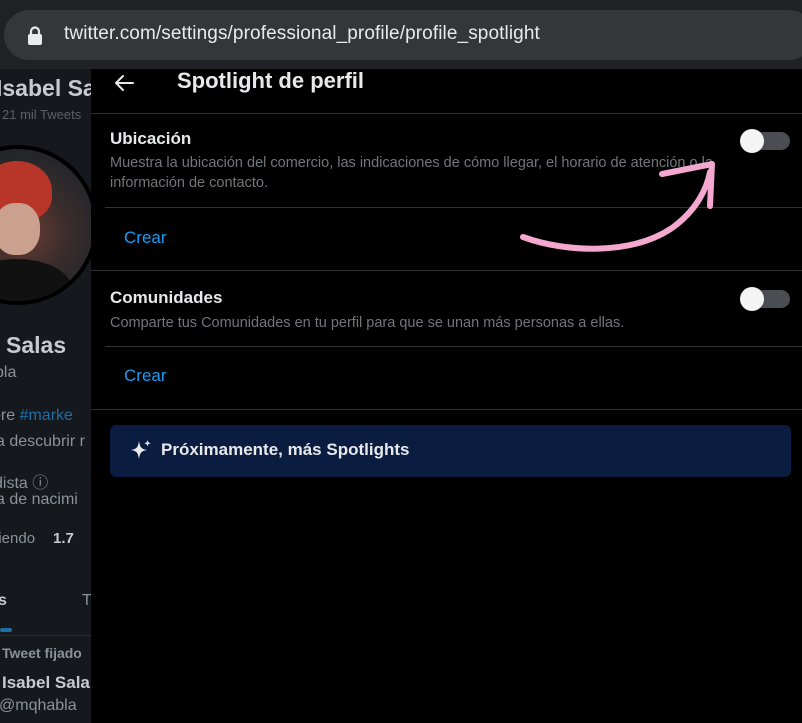 The image size is (802, 723). What do you see at coordinates (285, 449) in the screenshot?
I see `banner-text: Próximamente, más Spotlights` at bounding box center [285, 449].